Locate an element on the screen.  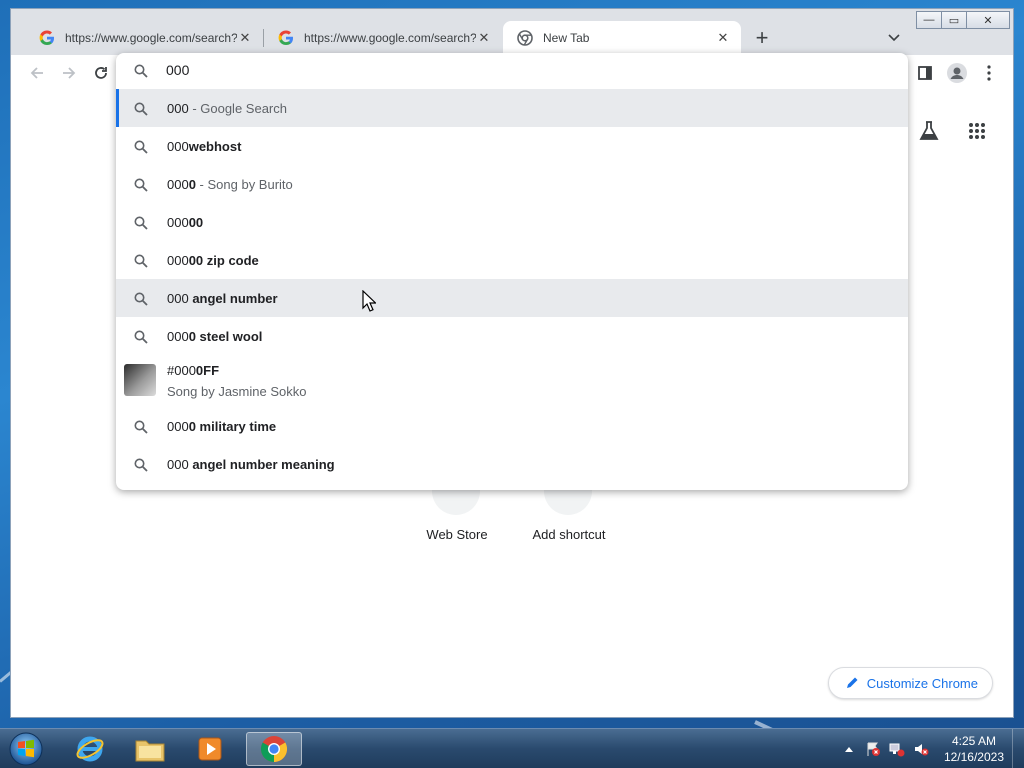
suggestion-completion: 00 is located at coordinates (196, 222).